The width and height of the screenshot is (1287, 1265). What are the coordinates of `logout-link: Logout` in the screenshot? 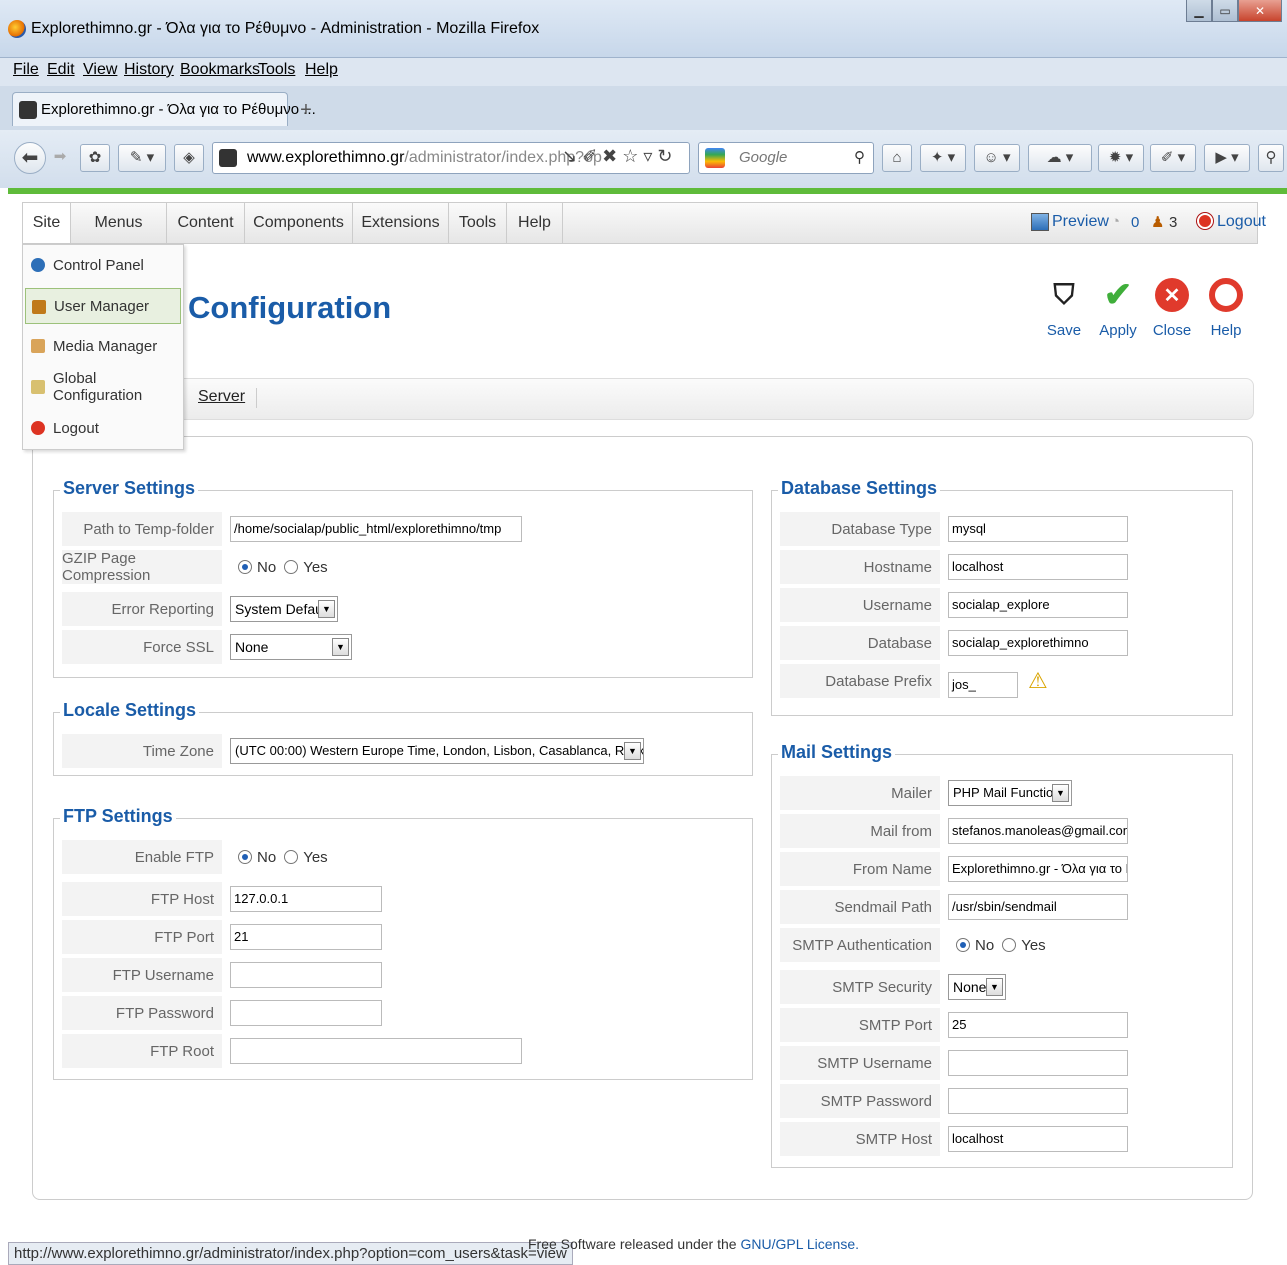 It's located at (1241, 222).